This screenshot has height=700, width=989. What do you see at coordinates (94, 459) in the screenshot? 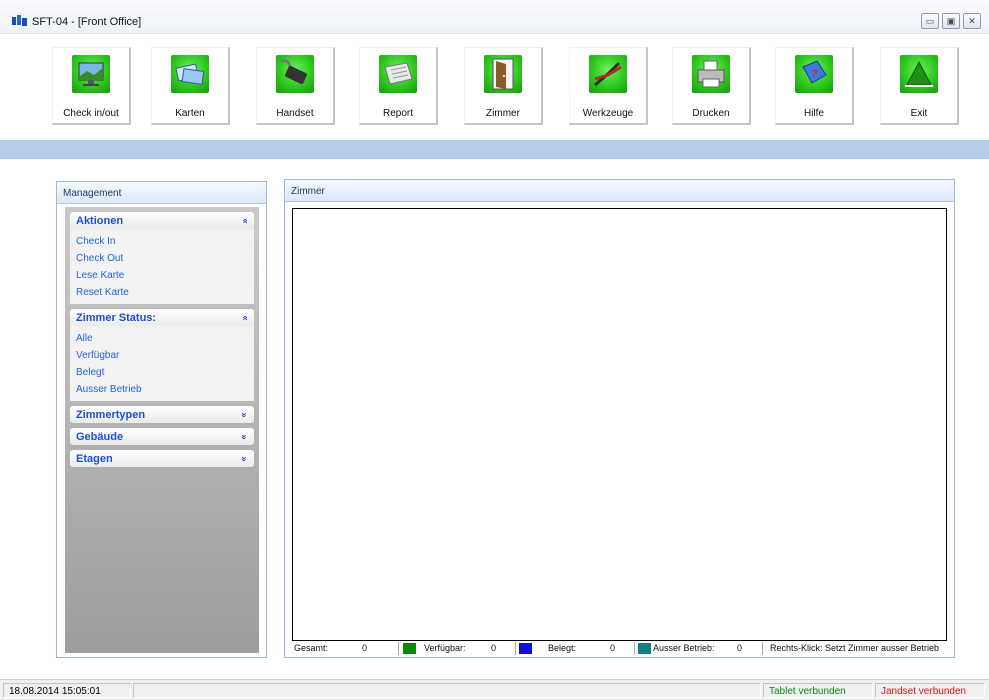
I see `group-title: Etagen` at bounding box center [94, 459].